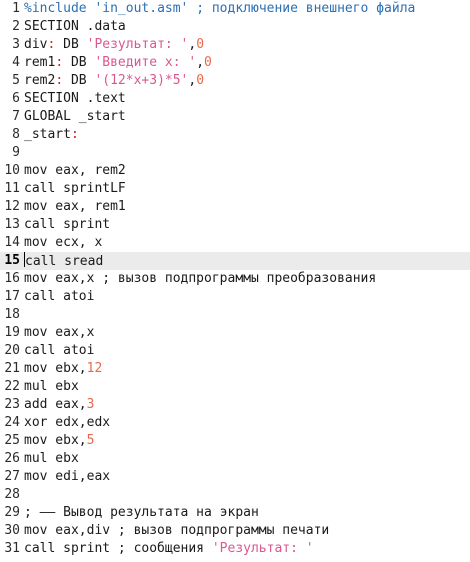  I want to click on code-line: 18, so click(235, 315).